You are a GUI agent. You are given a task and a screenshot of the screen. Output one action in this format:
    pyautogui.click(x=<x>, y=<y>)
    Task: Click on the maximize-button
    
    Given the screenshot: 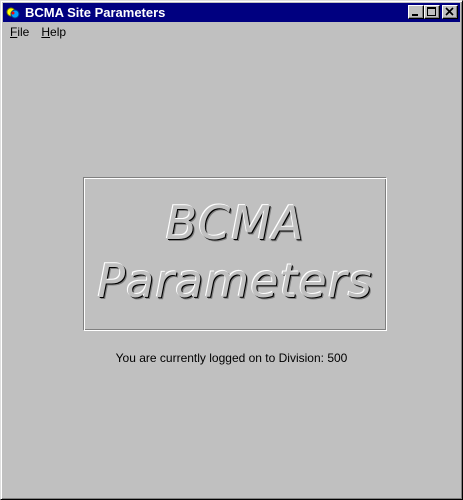 What is the action you would take?
    pyautogui.click(x=432, y=12)
    